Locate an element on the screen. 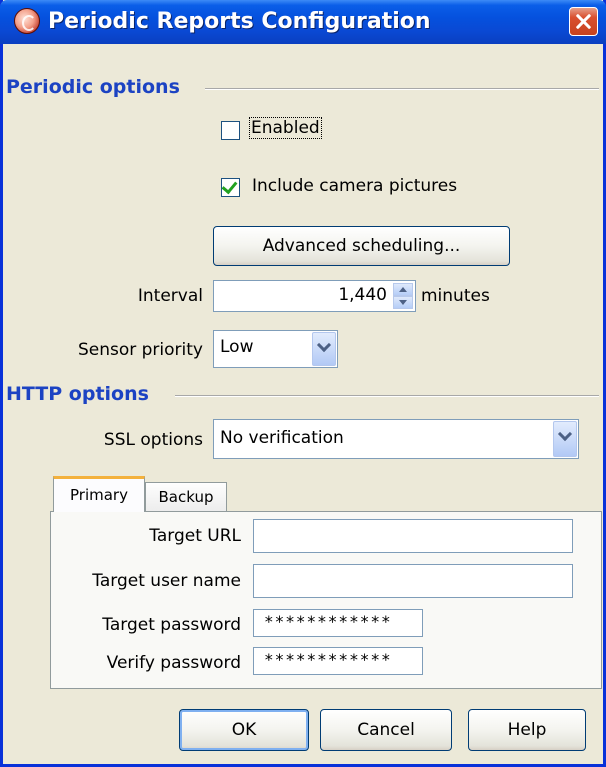  interval-spinner: 1,440 is located at coordinates (314, 296).